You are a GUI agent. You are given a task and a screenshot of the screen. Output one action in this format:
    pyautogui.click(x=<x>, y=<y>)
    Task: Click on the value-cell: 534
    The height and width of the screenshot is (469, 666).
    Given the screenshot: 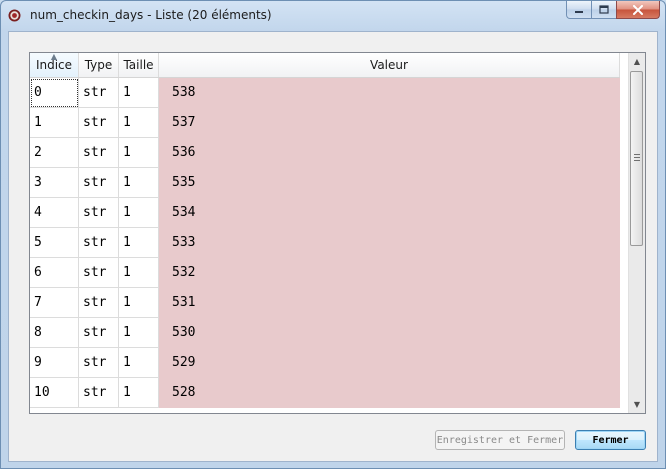 What is the action you would take?
    pyautogui.click(x=389, y=213)
    